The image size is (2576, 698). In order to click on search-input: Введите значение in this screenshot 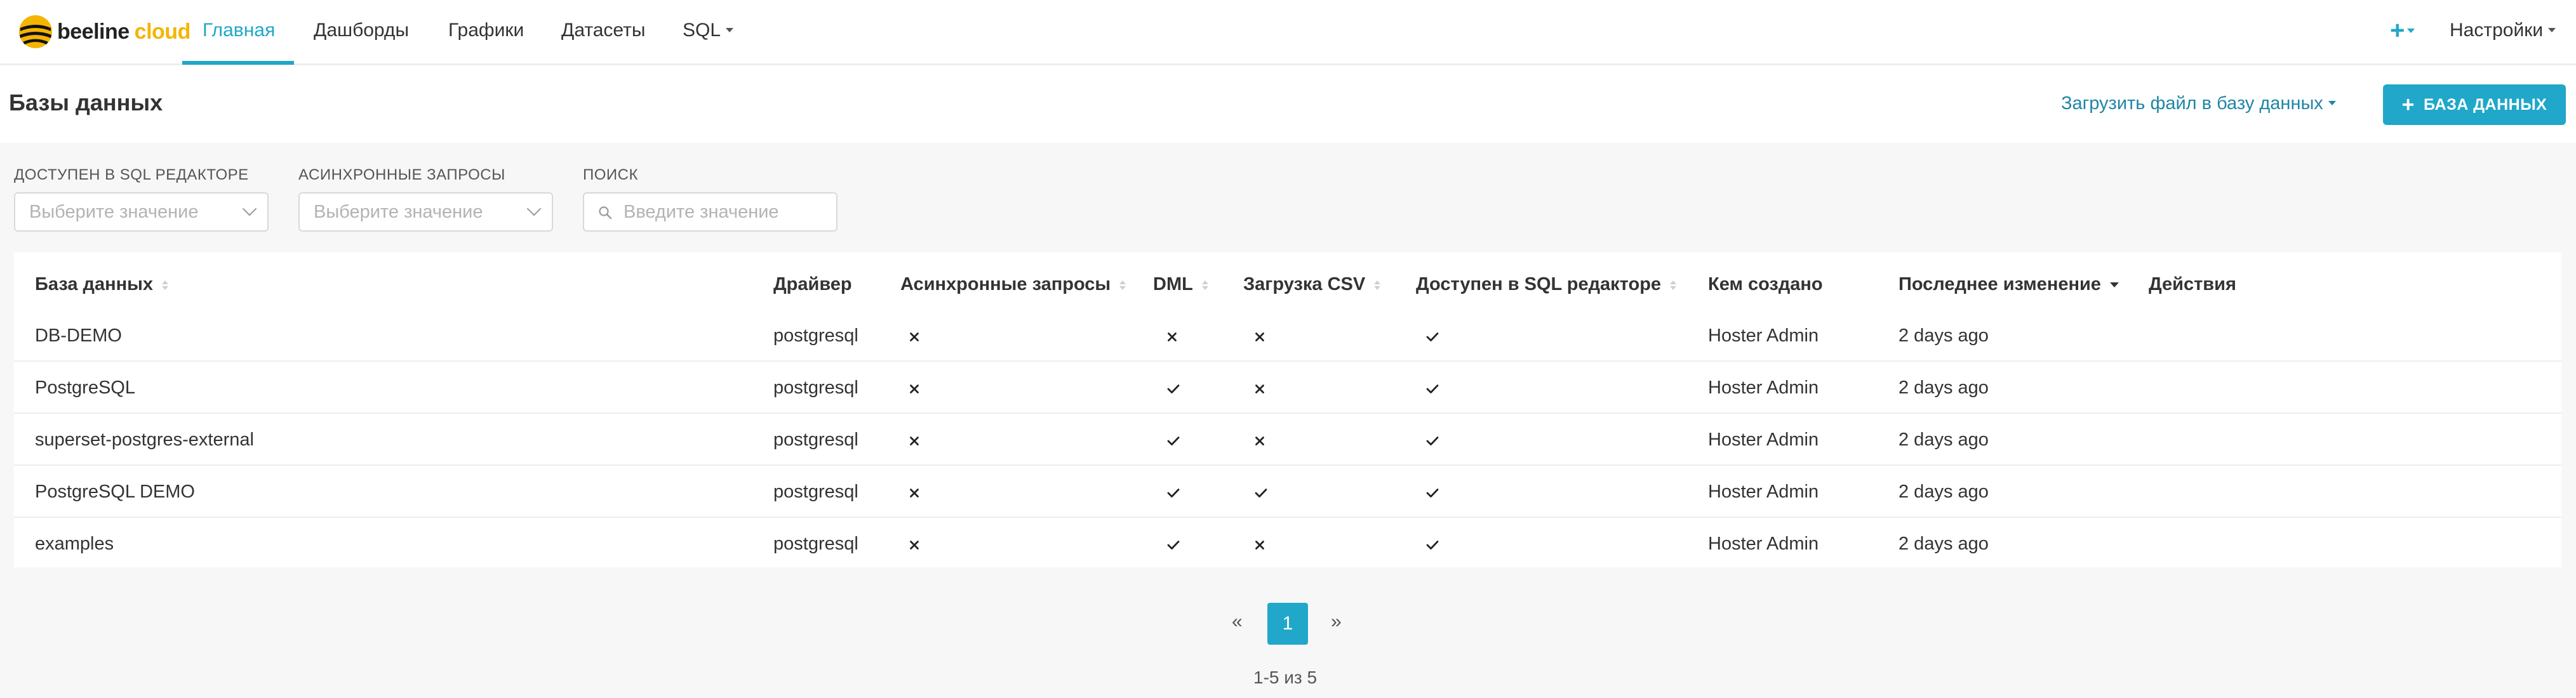, I will do `click(710, 212)`.